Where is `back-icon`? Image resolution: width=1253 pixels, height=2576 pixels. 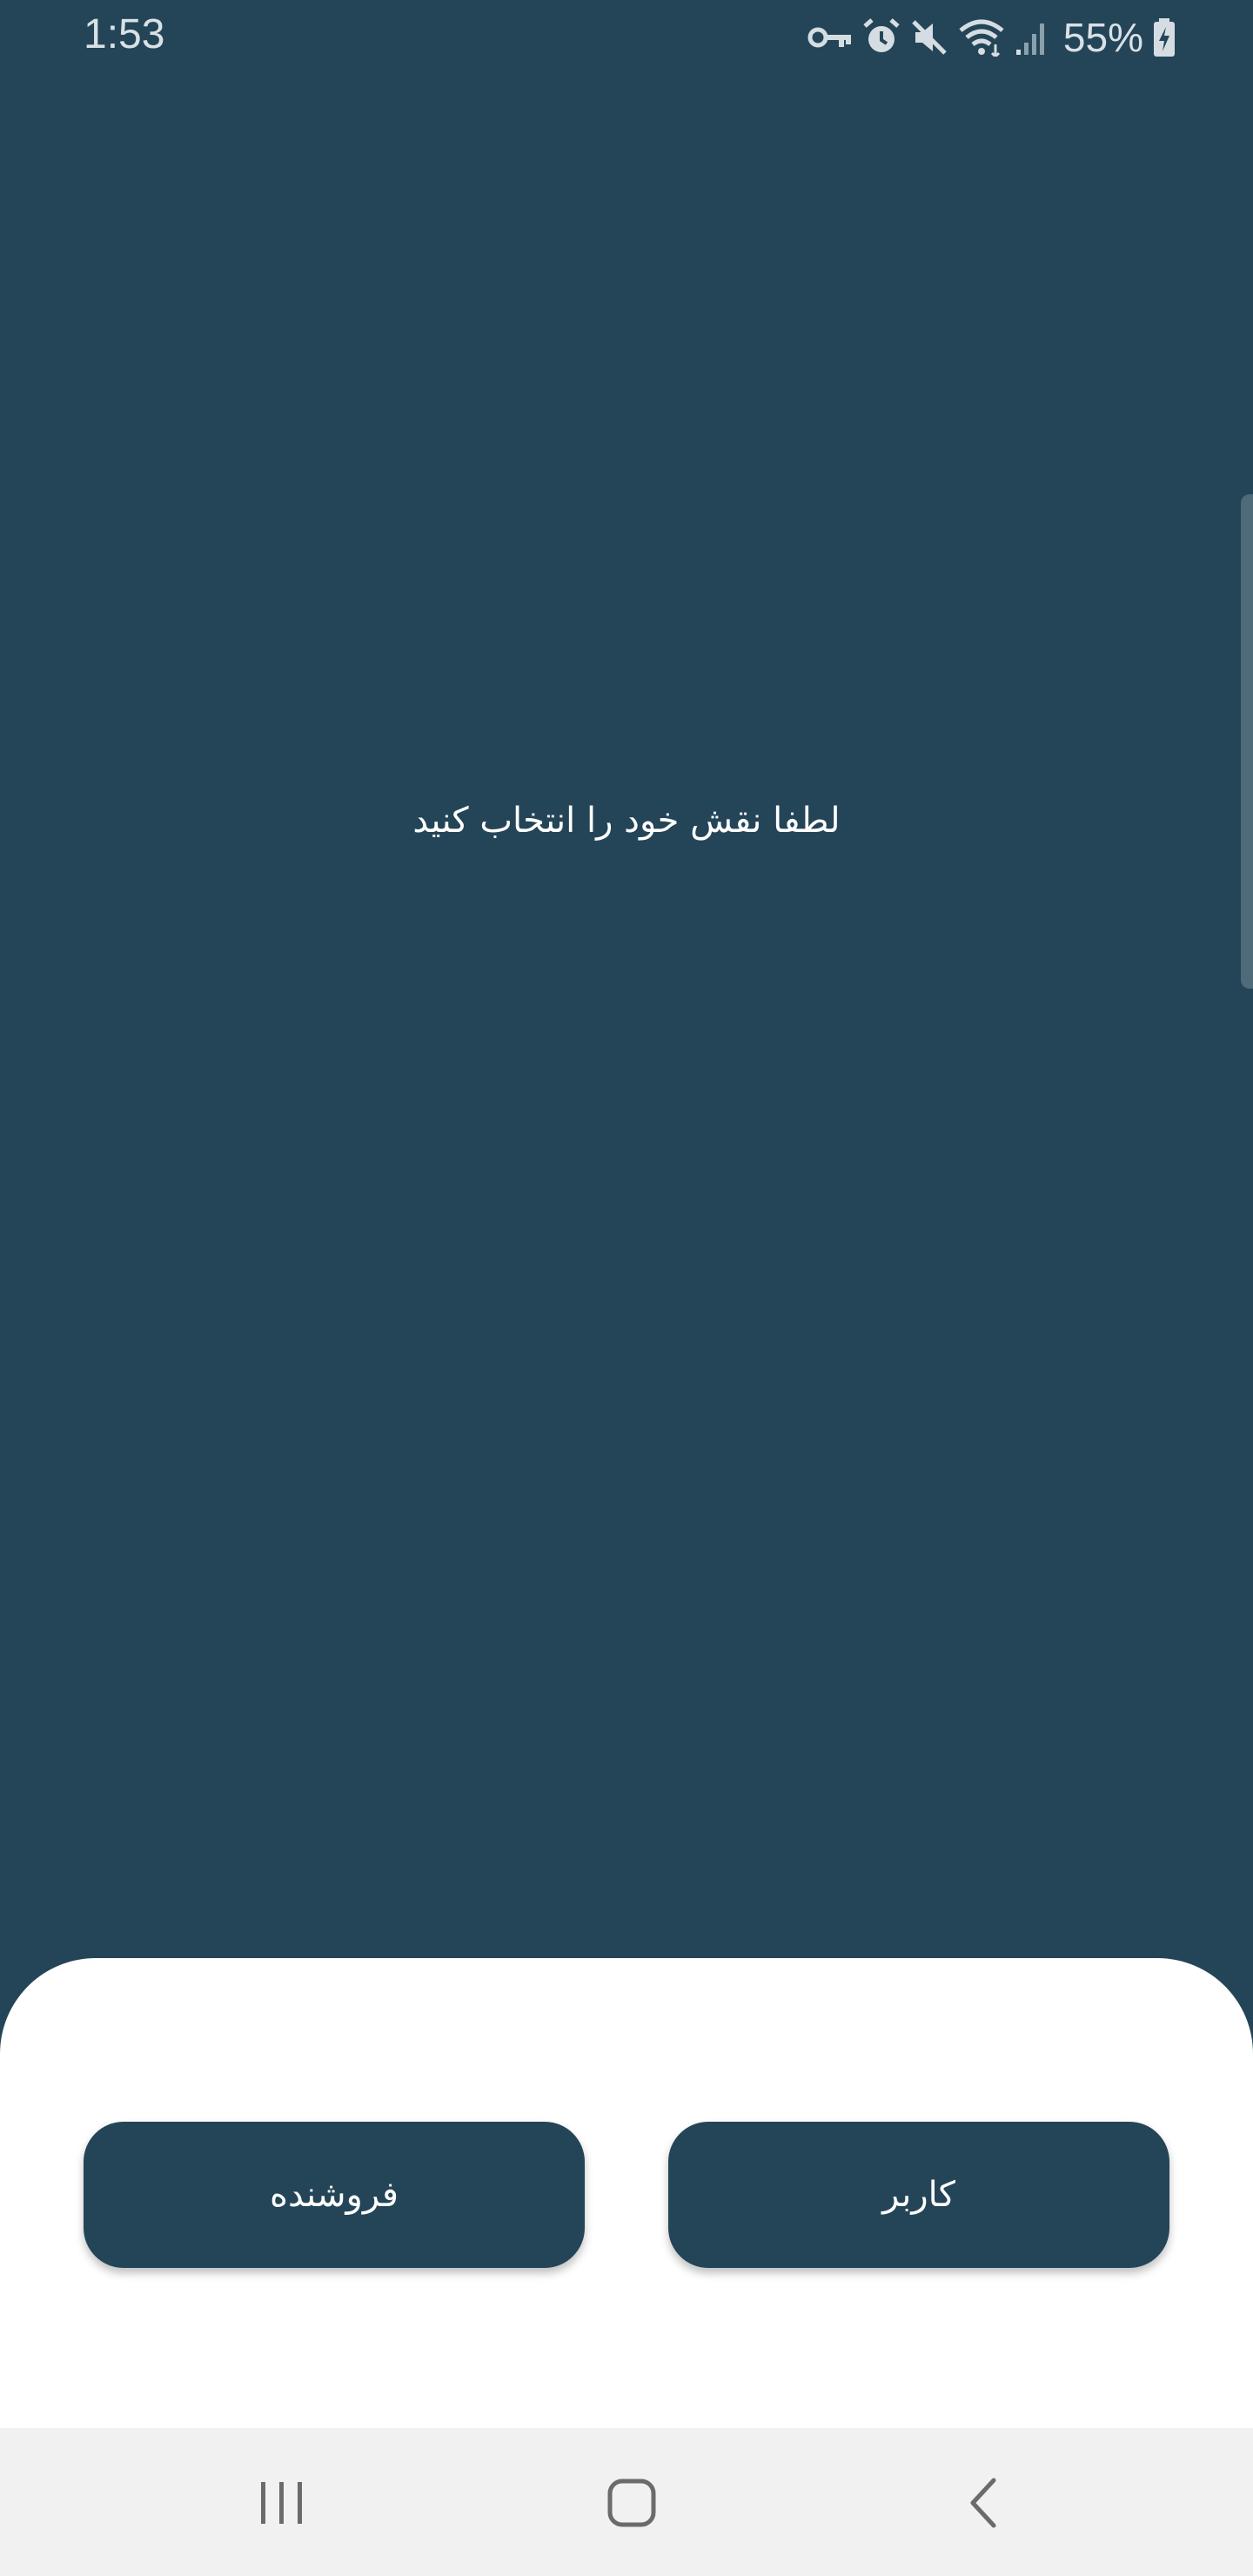
back-icon is located at coordinates (983, 2504).